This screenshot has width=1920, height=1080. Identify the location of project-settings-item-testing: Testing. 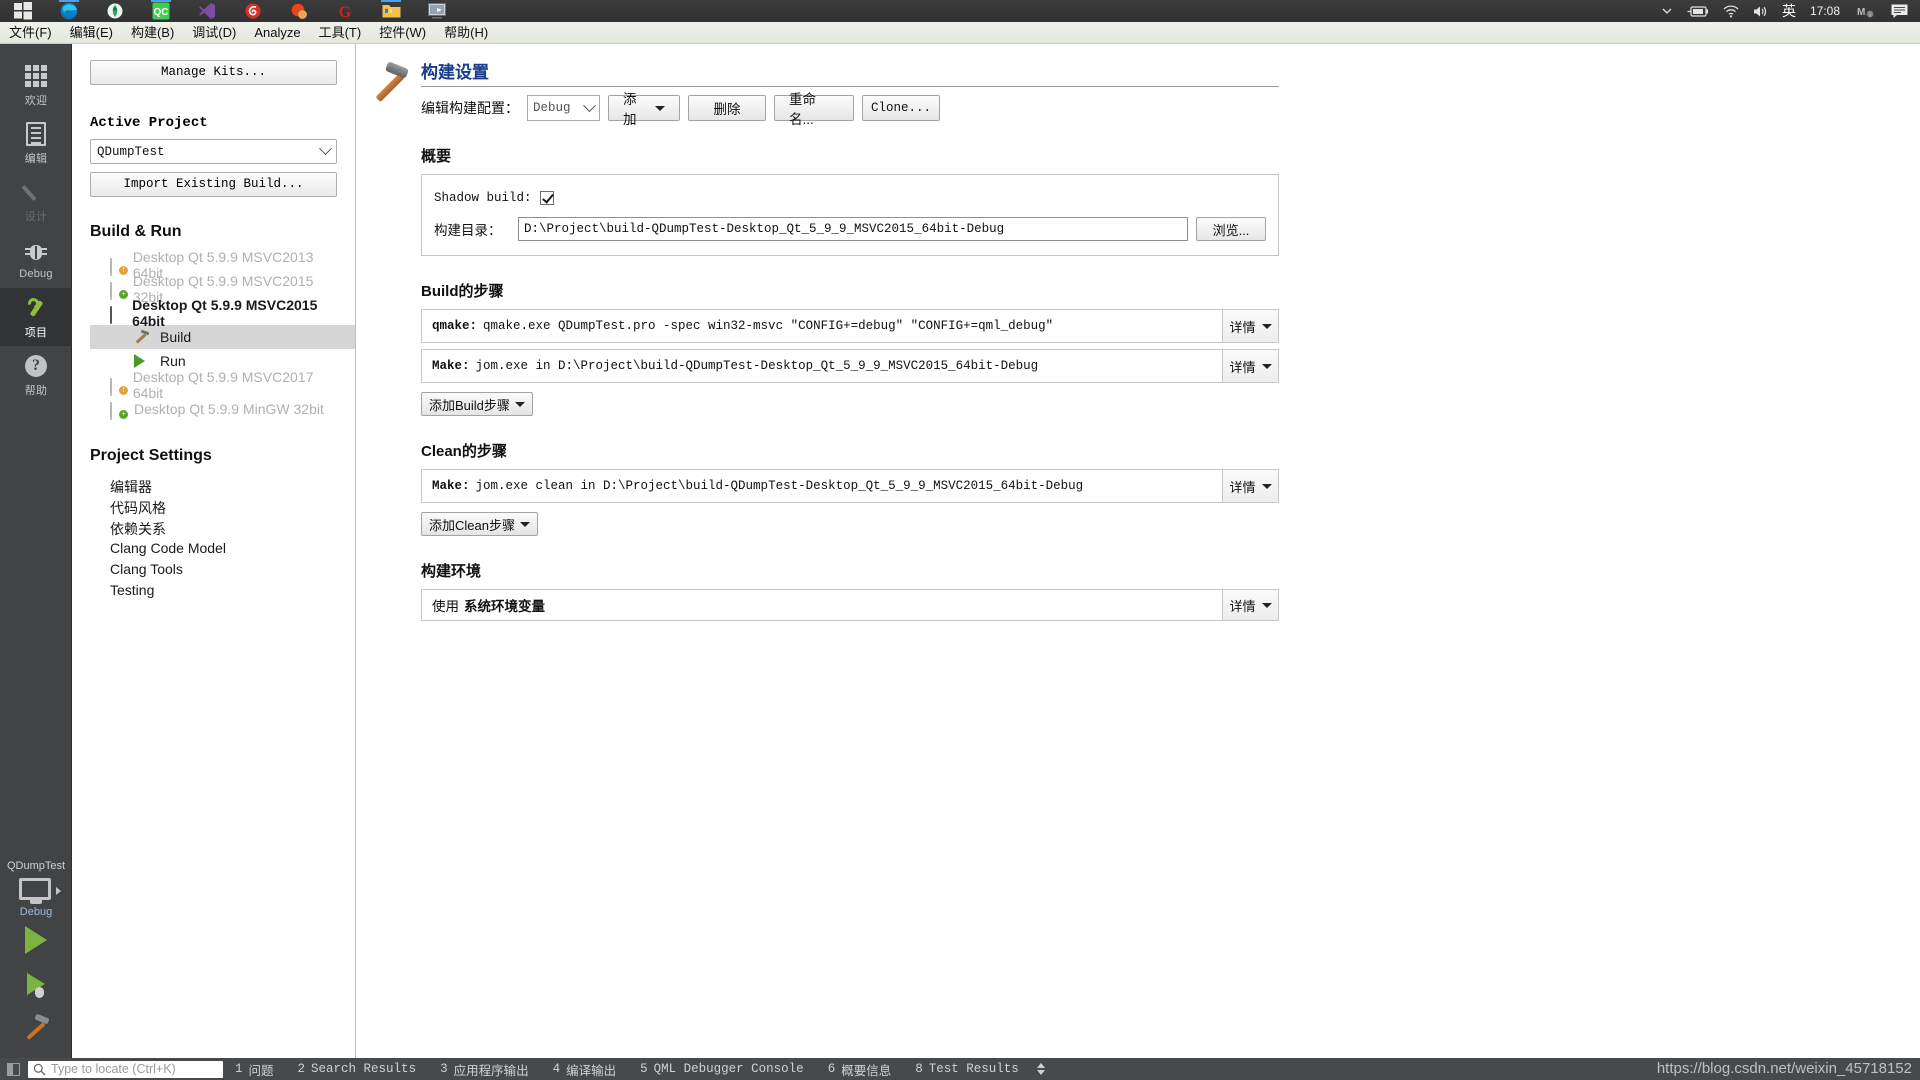
(213, 592).